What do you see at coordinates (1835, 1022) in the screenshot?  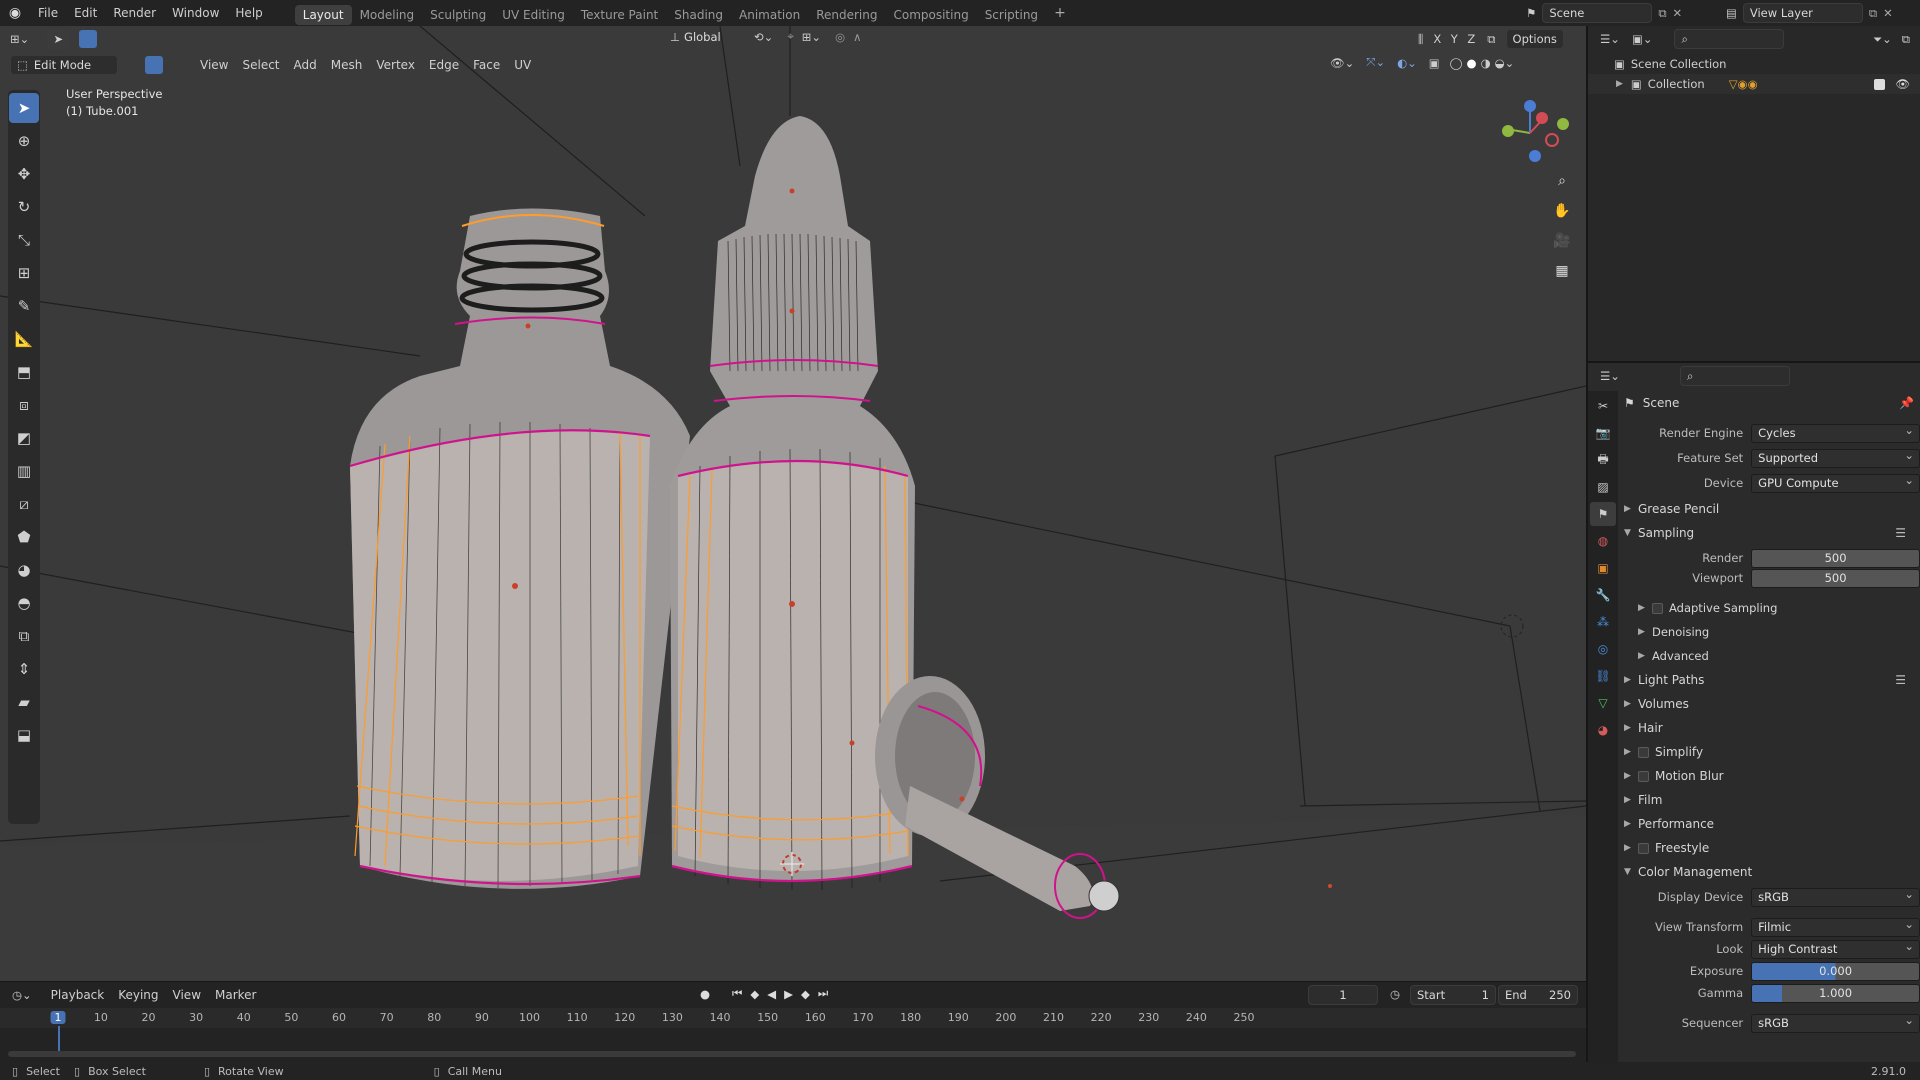 I see `sequencer-dropdown: sRGB` at bounding box center [1835, 1022].